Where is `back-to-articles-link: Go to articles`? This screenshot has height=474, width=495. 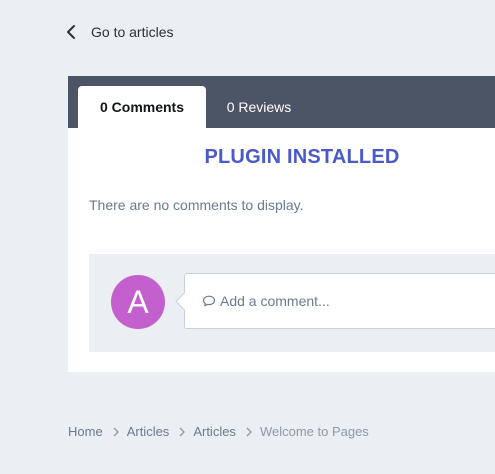 back-to-articles-link: Go to articles is located at coordinates (119, 32).